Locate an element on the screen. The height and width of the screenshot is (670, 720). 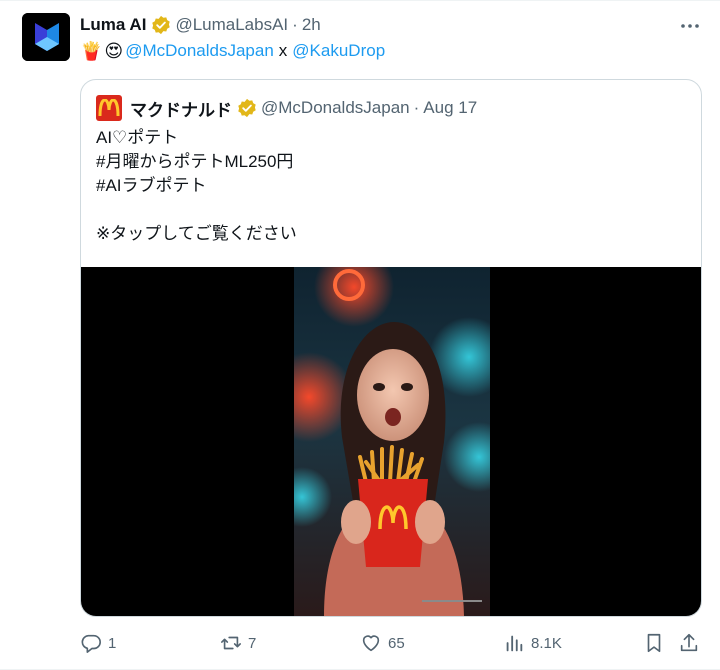
bookmark-button is located at coordinates (654, 643).